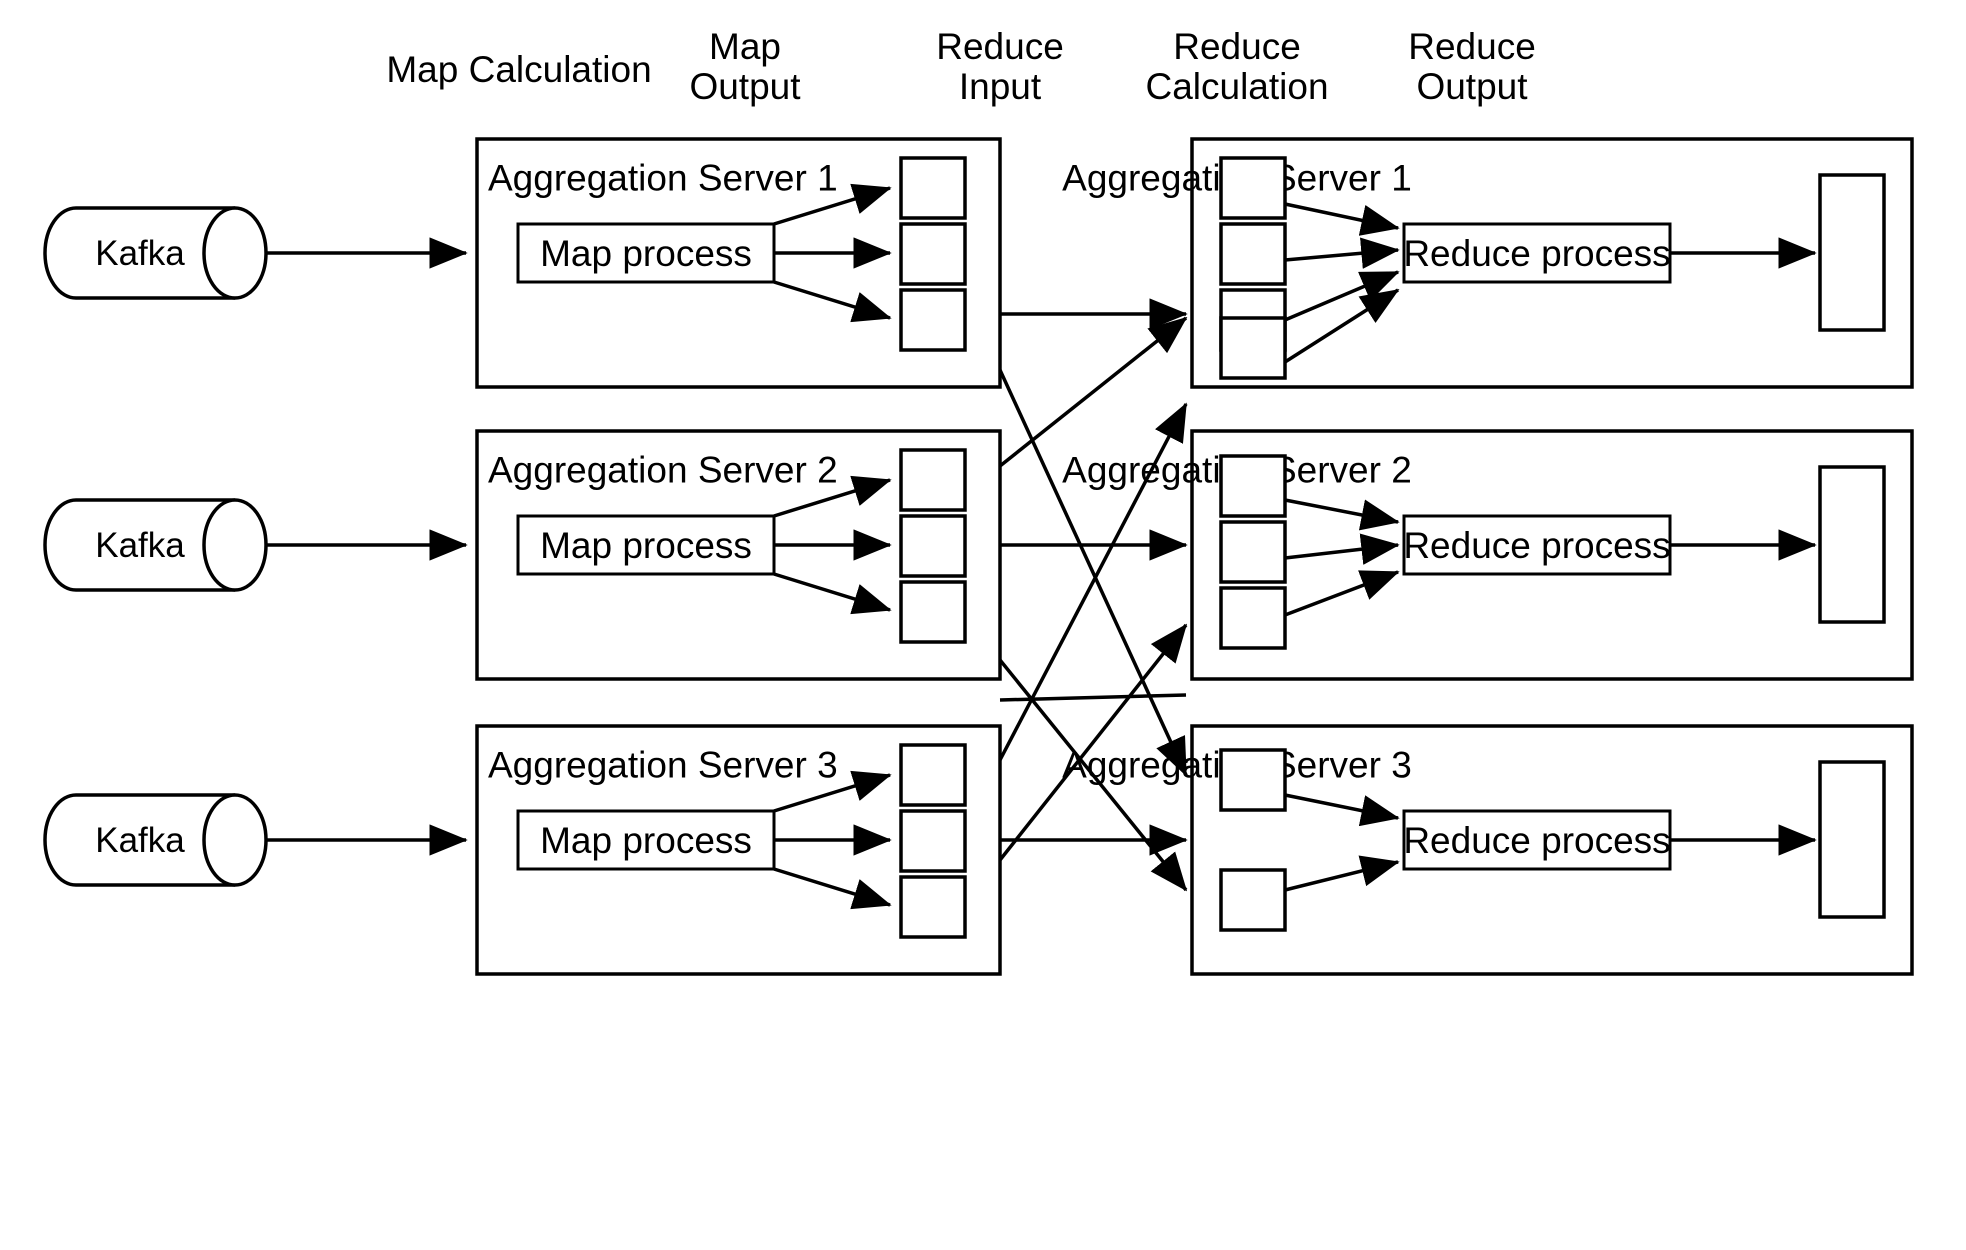 The width and height of the screenshot is (1966, 1250). I want to click on header-reduce-output-line2: Output, so click(1472, 86).